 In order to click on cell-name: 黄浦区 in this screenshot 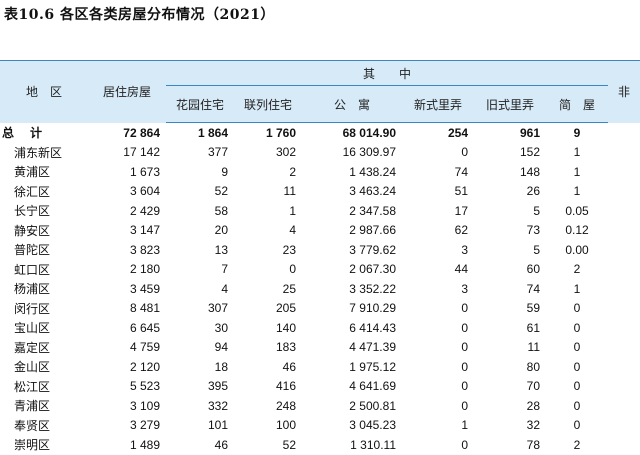, I will do `click(32, 172)`.